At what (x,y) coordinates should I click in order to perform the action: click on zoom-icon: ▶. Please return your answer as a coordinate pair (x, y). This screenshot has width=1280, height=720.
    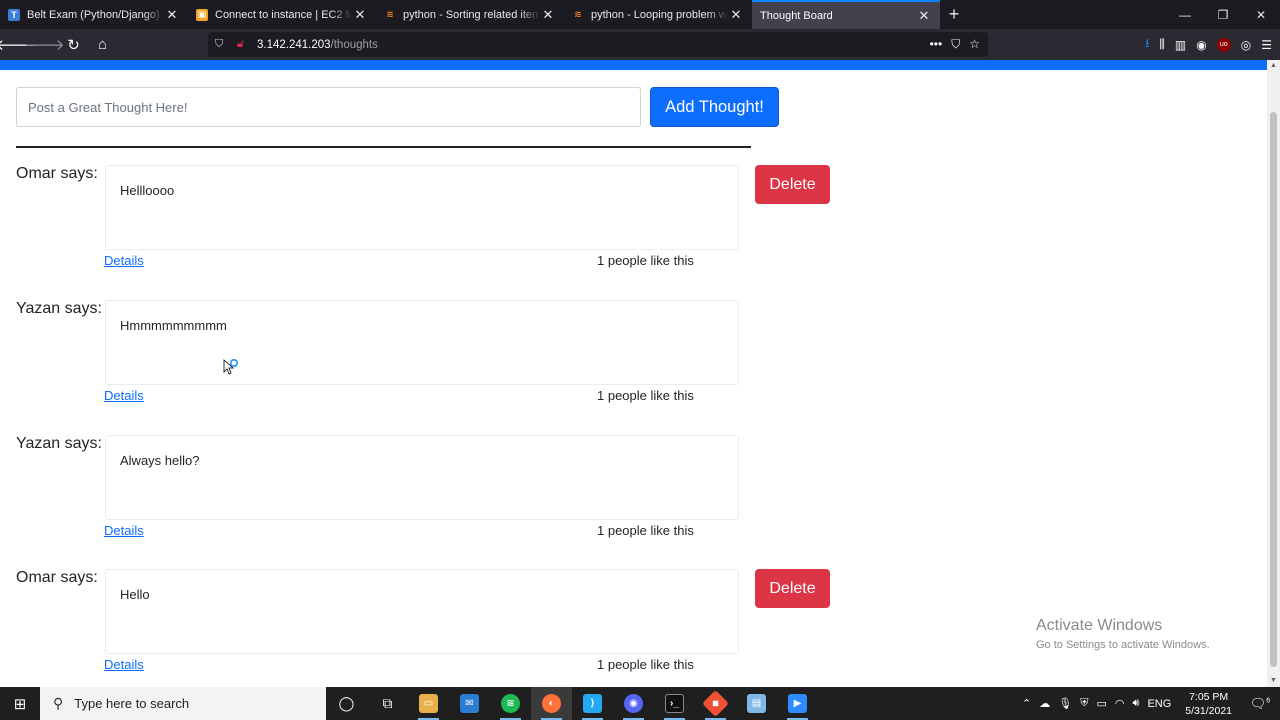
    Looking at the image, I should click on (797, 703).